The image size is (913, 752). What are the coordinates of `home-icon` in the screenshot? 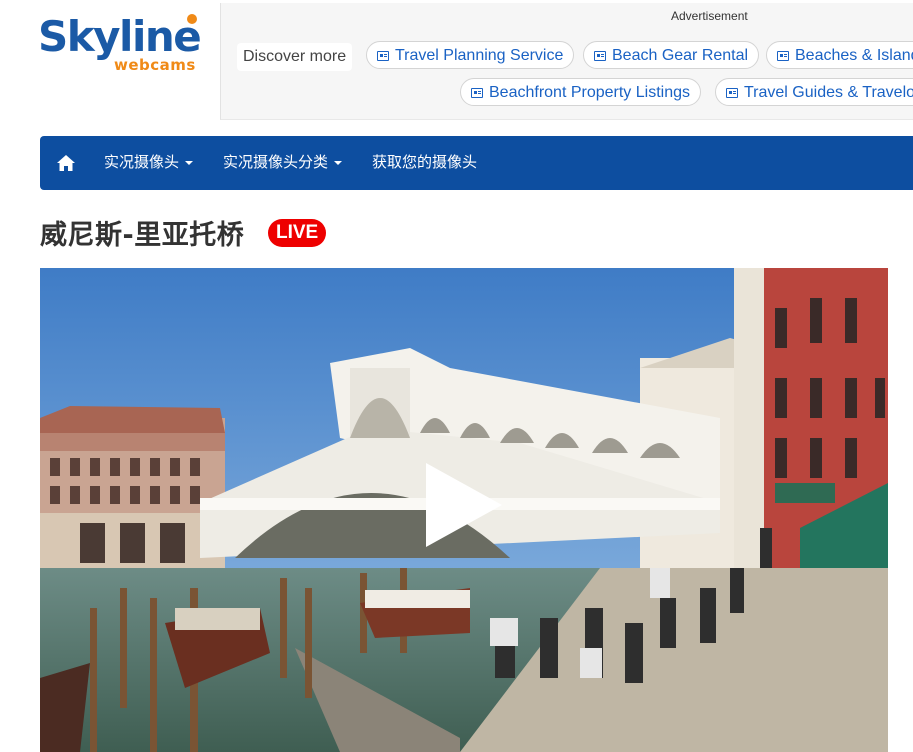 It's located at (66, 163).